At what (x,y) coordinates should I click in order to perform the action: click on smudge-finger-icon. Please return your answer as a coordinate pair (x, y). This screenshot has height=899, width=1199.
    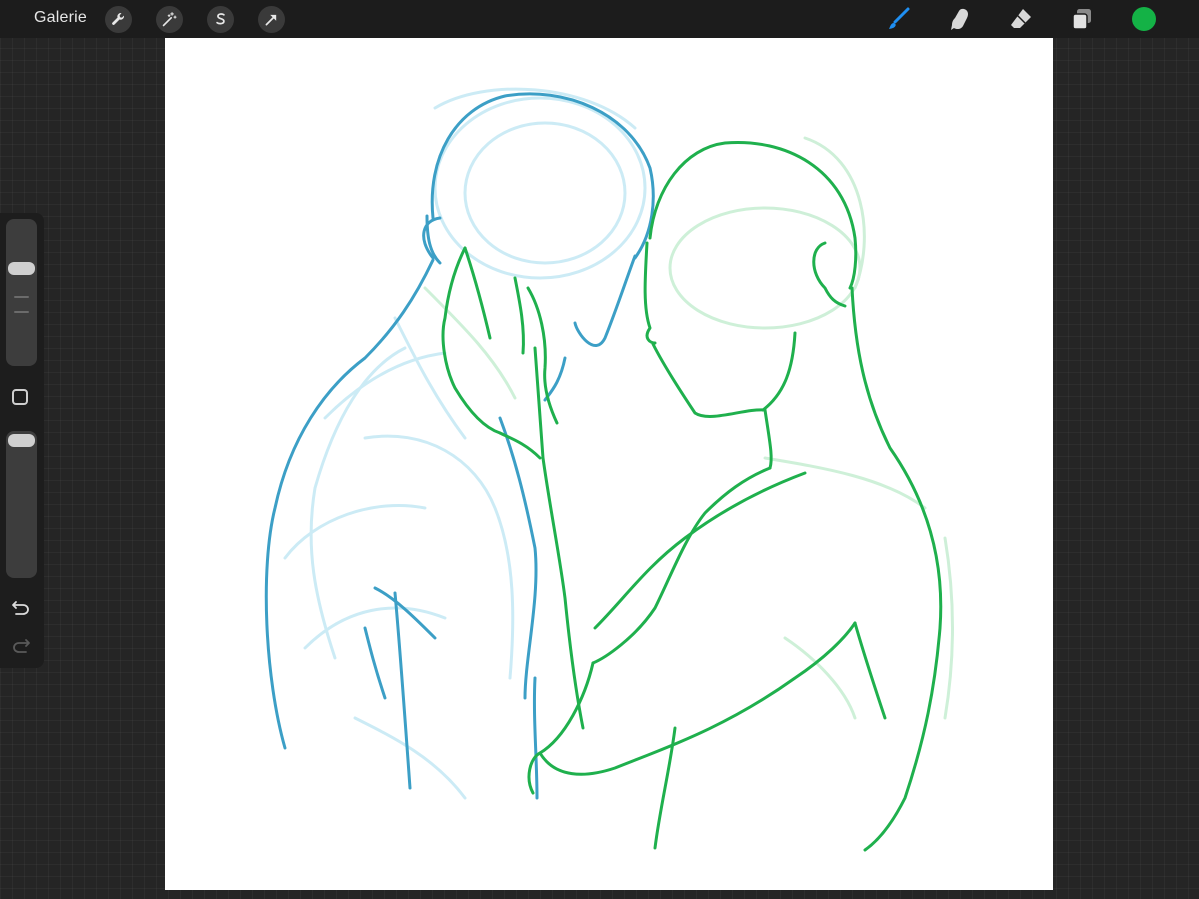
    Looking at the image, I should click on (959, 19).